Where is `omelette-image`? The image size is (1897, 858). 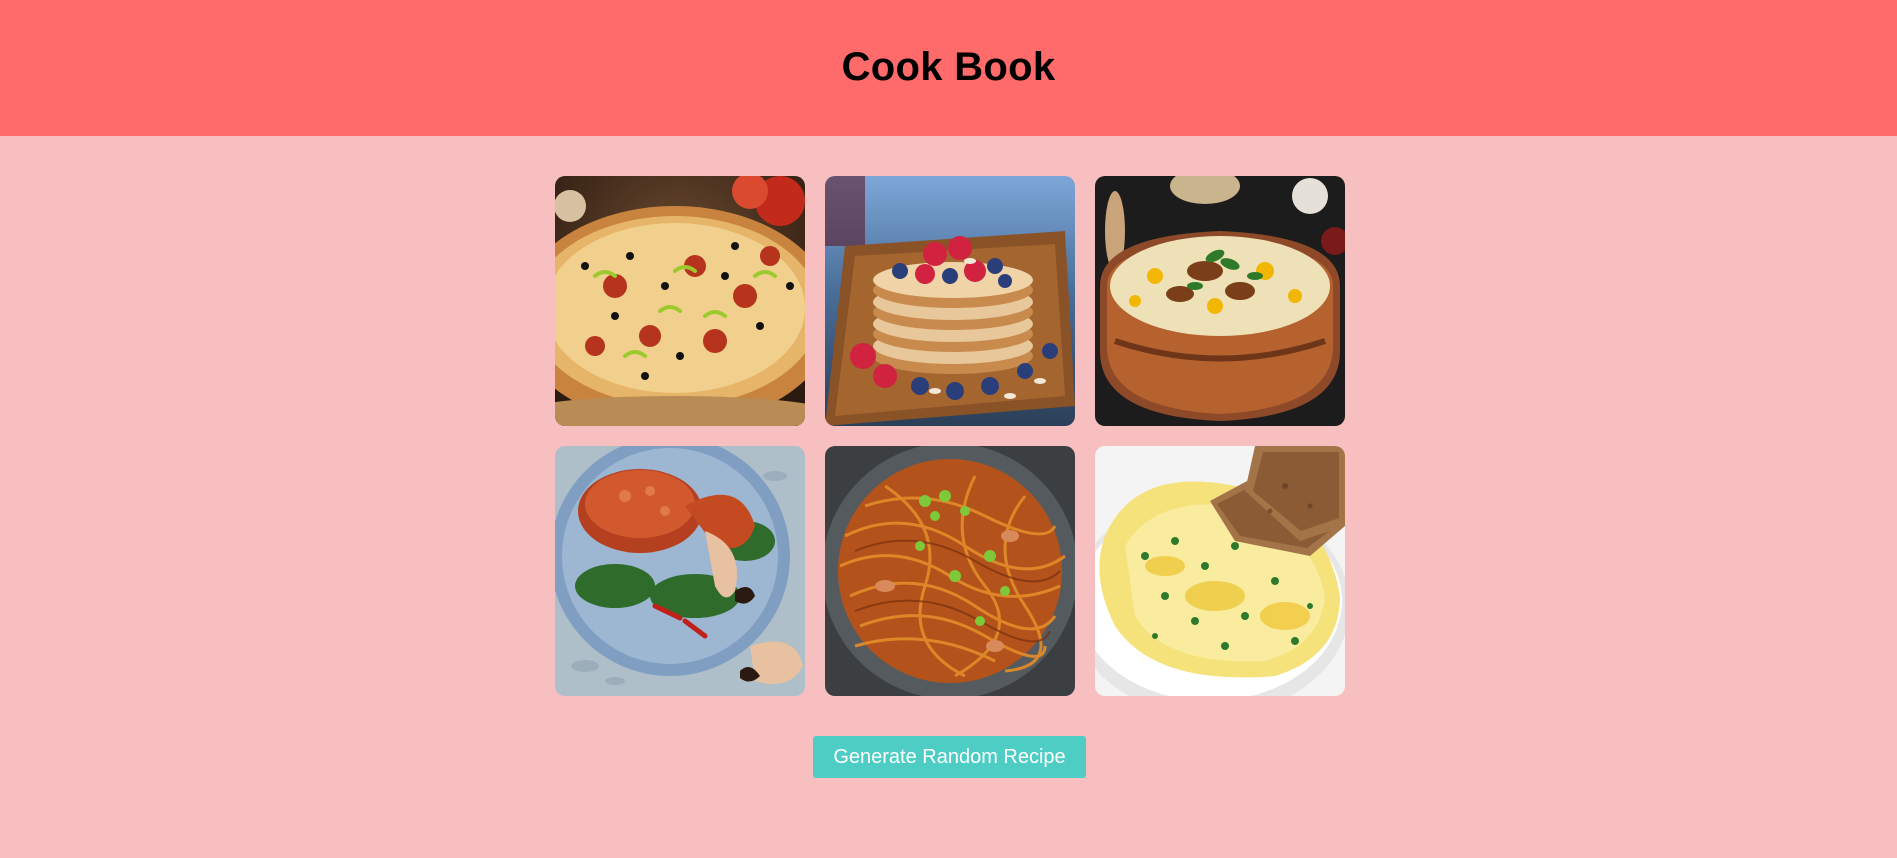 omelette-image is located at coordinates (1220, 571).